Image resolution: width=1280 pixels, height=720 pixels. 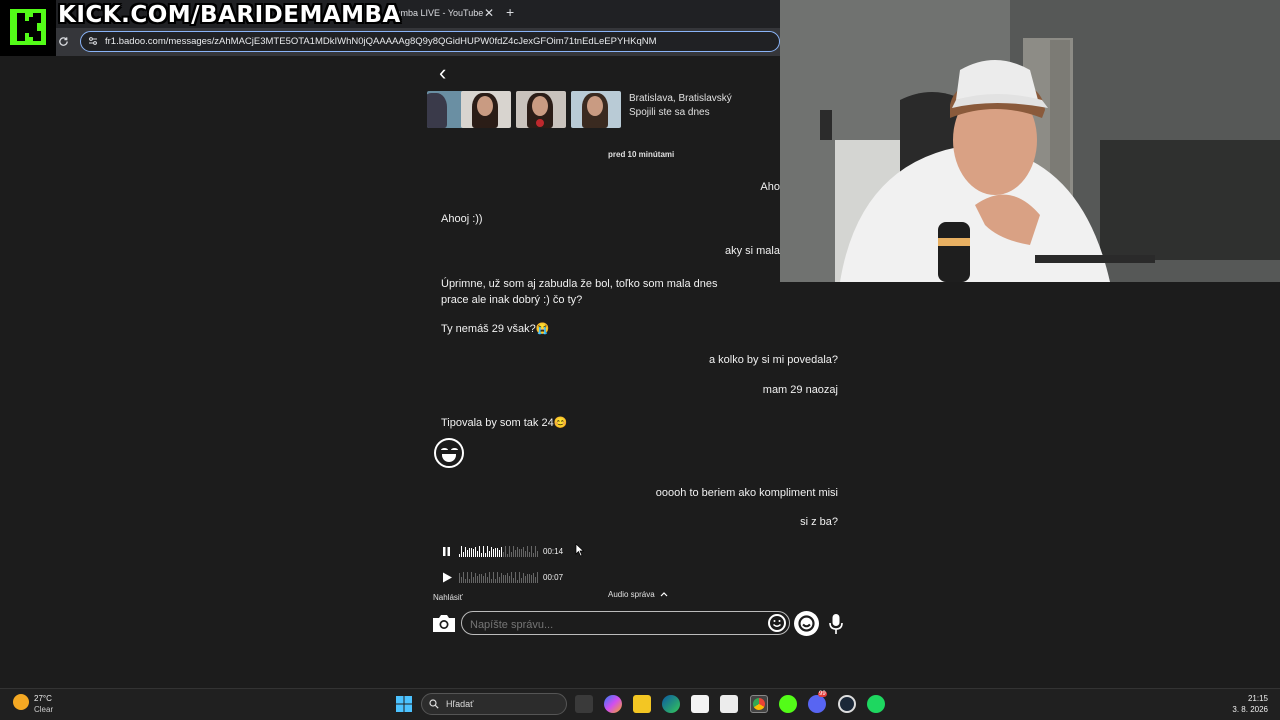 I want to click on audio-duration: 00:14, so click(x=553, y=551).